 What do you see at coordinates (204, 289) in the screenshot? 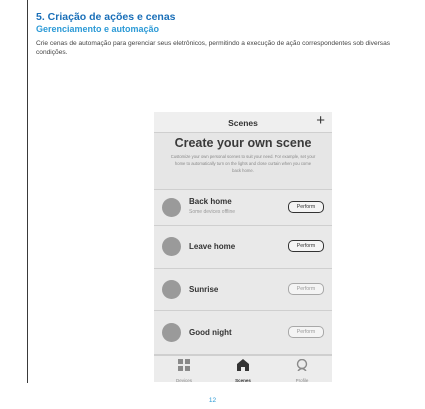
I see `scene-name: Sunrise` at bounding box center [204, 289].